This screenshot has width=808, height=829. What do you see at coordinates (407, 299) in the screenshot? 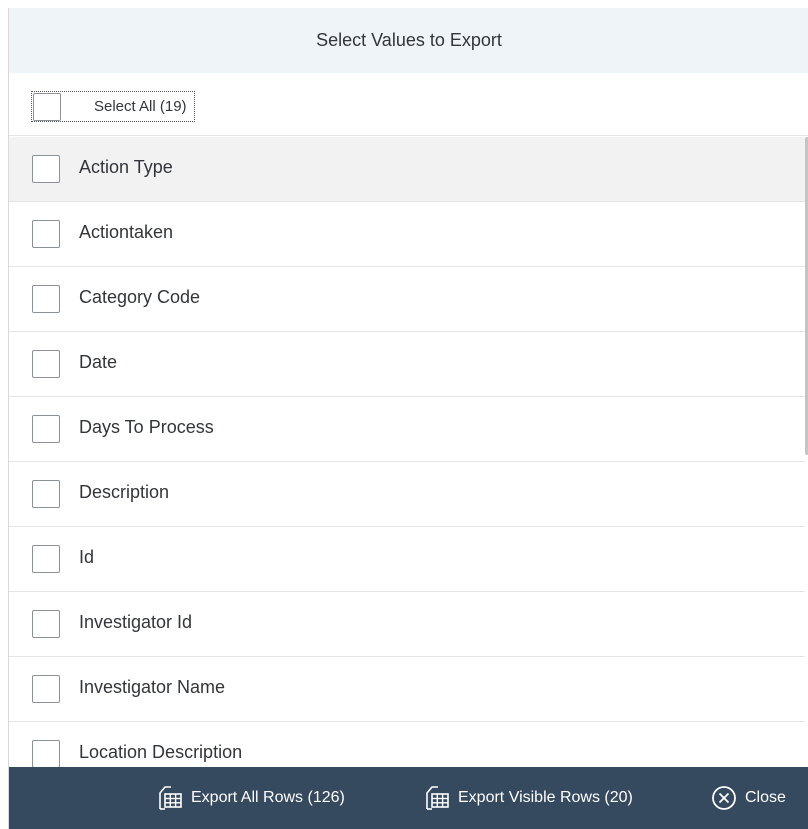
I see `list-item-category-code: Category Code` at bounding box center [407, 299].